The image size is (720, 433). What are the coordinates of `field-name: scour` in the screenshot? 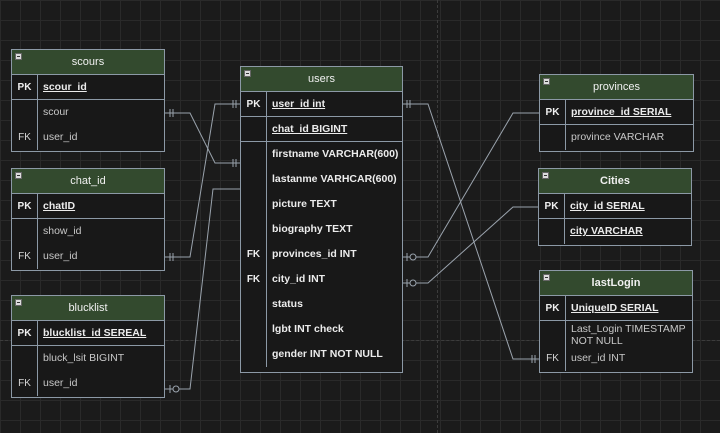 It's located at (56, 112).